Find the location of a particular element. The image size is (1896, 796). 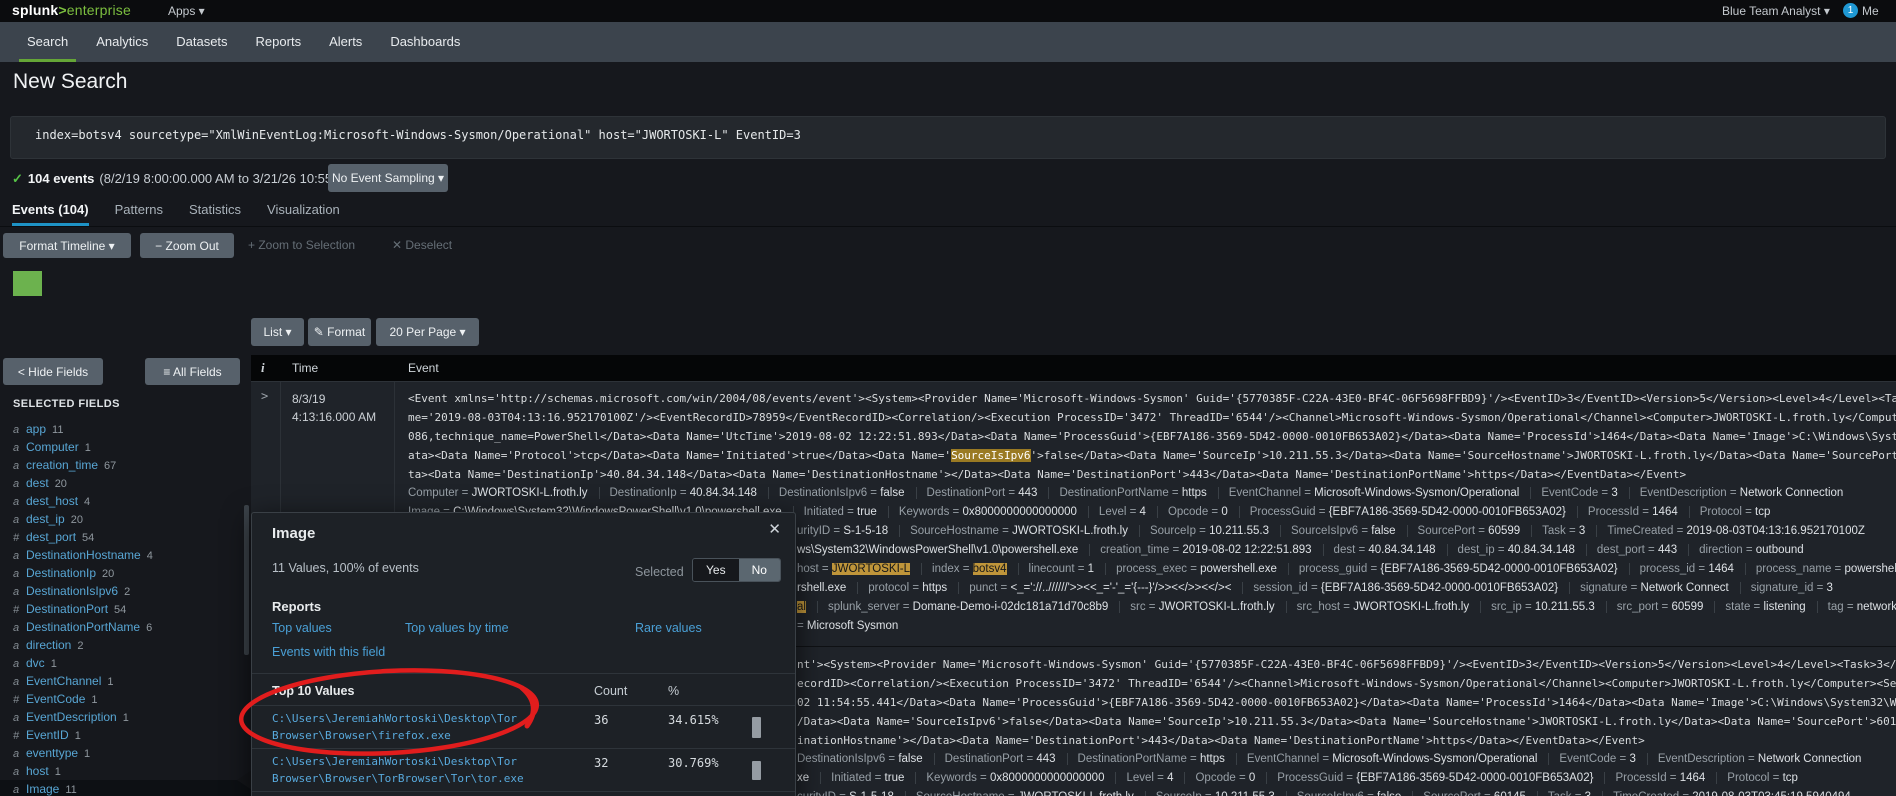

zoom-out-button: − Zoom Out is located at coordinates (187, 245).